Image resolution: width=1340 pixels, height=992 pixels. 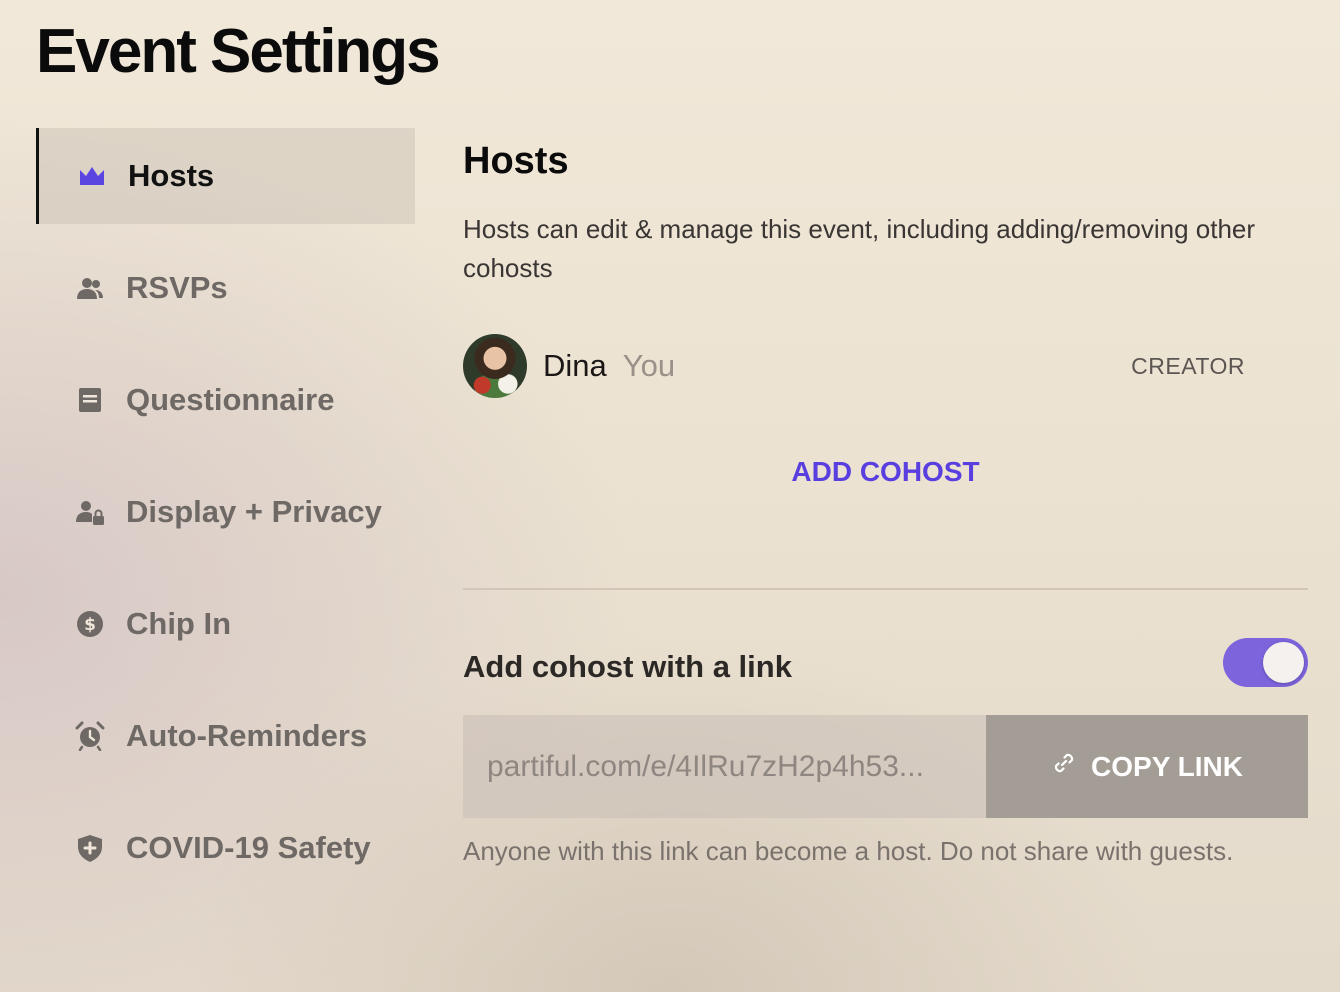 I want to click on copy-link-label: COPY LINK, so click(x=1167, y=766).